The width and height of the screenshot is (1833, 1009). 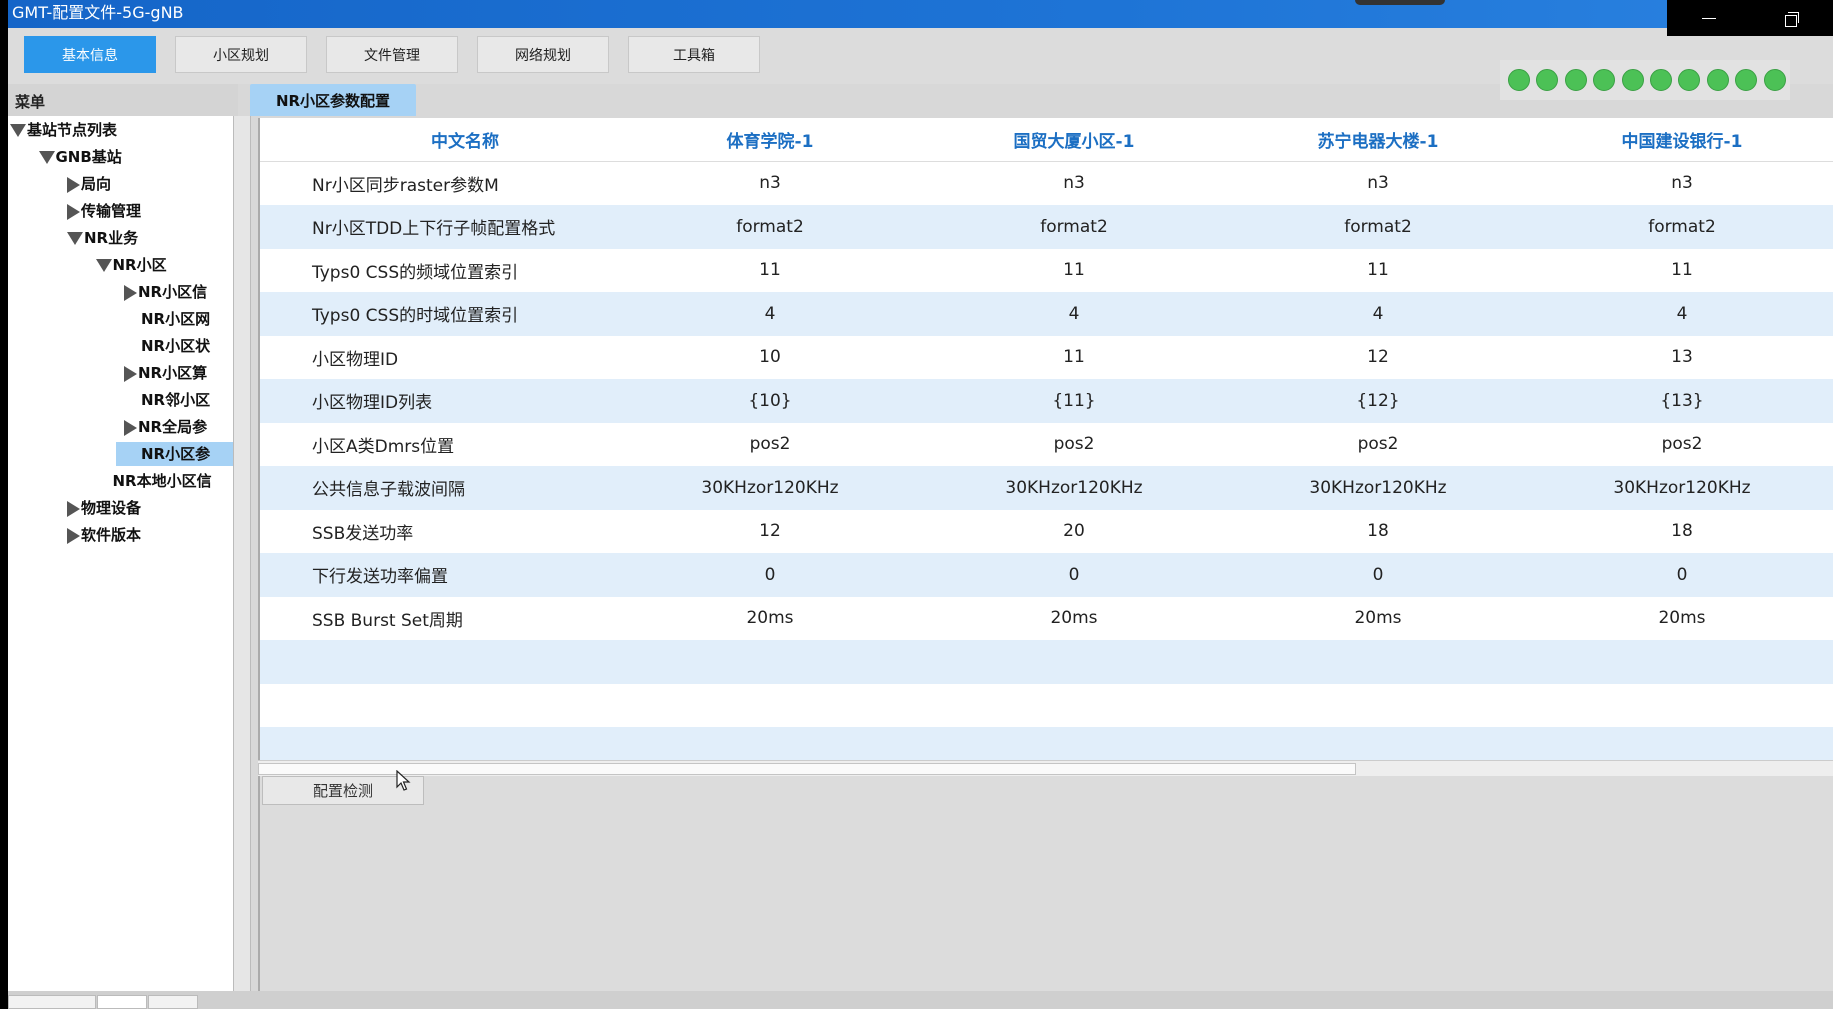 What do you see at coordinates (770, 139) in the screenshot?
I see `column-header: 体育学院-1` at bounding box center [770, 139].